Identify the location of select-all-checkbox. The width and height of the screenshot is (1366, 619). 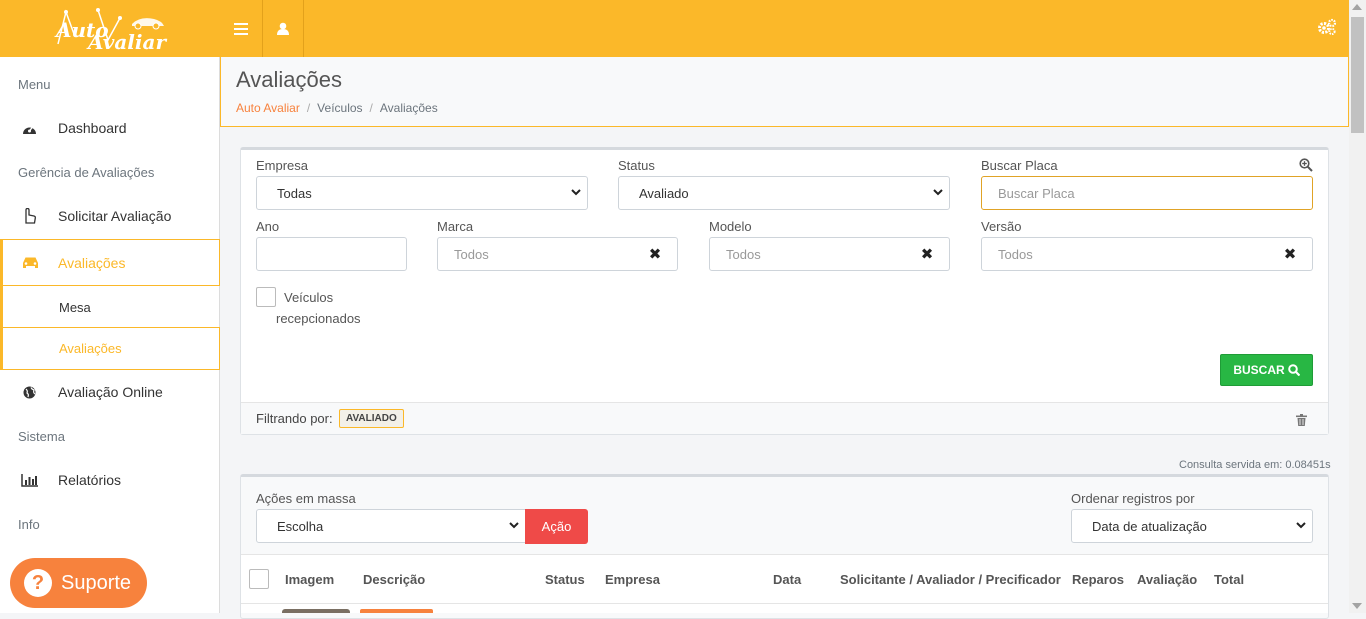
(259, 579).